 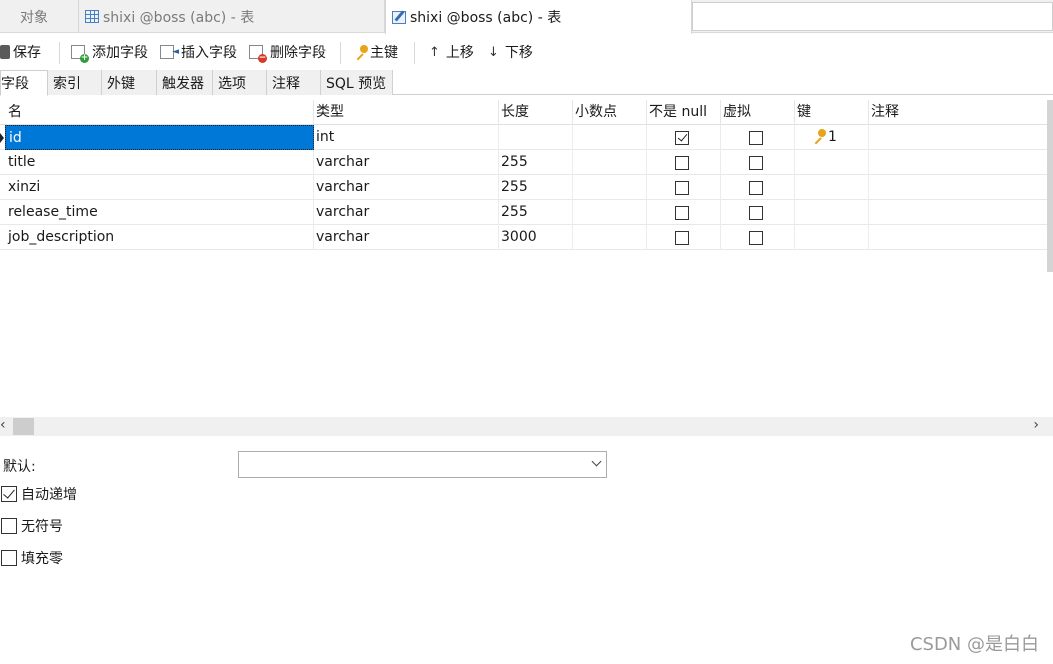 I want to click on unsigned-checkbox, so click(x=9, y=526).